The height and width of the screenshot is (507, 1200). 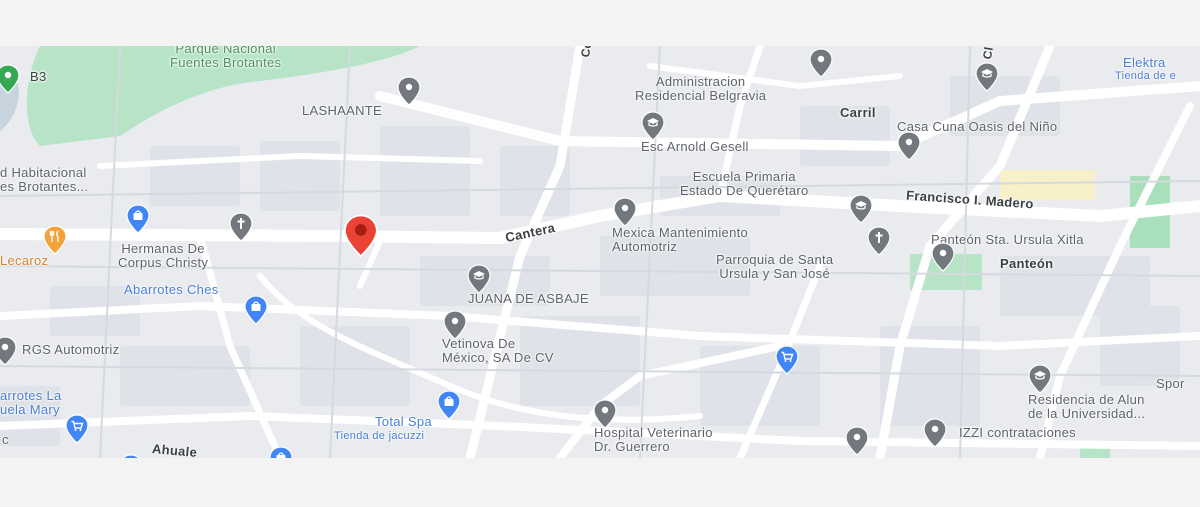 I want to click on park-label: Parque Nacional Fuentes Brotantes, so click(x=226, y=58).